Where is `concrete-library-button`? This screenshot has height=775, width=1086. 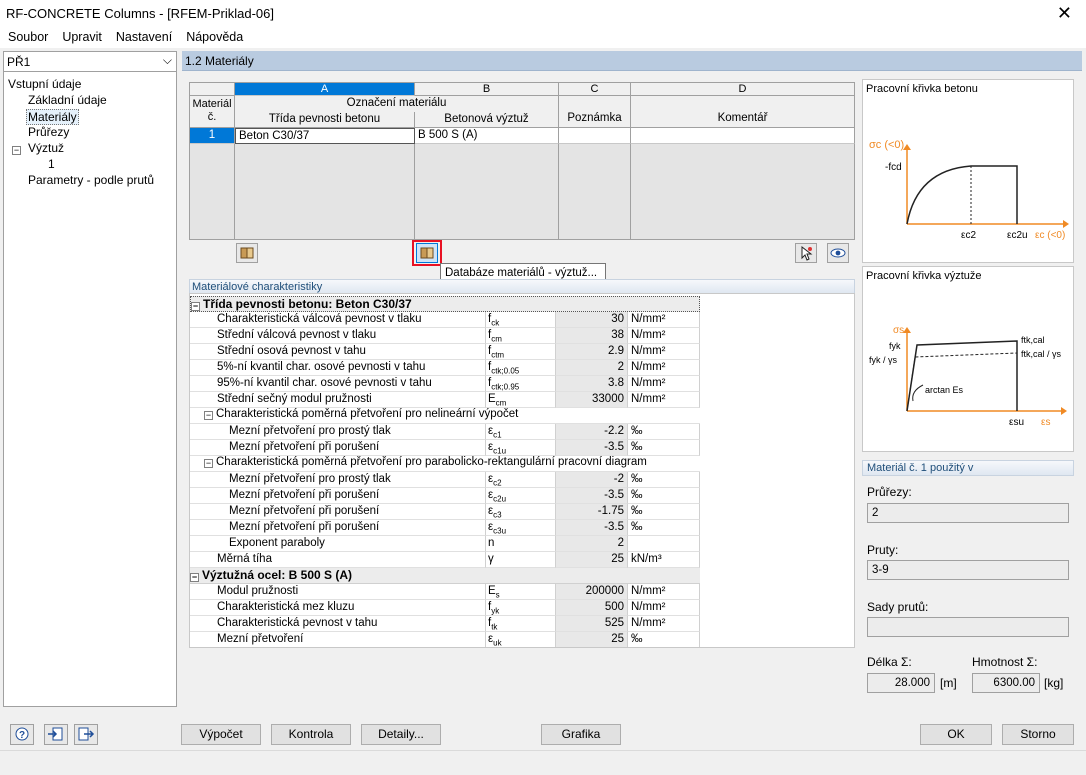 concrete-library-button is located at coordinates (247, 253).